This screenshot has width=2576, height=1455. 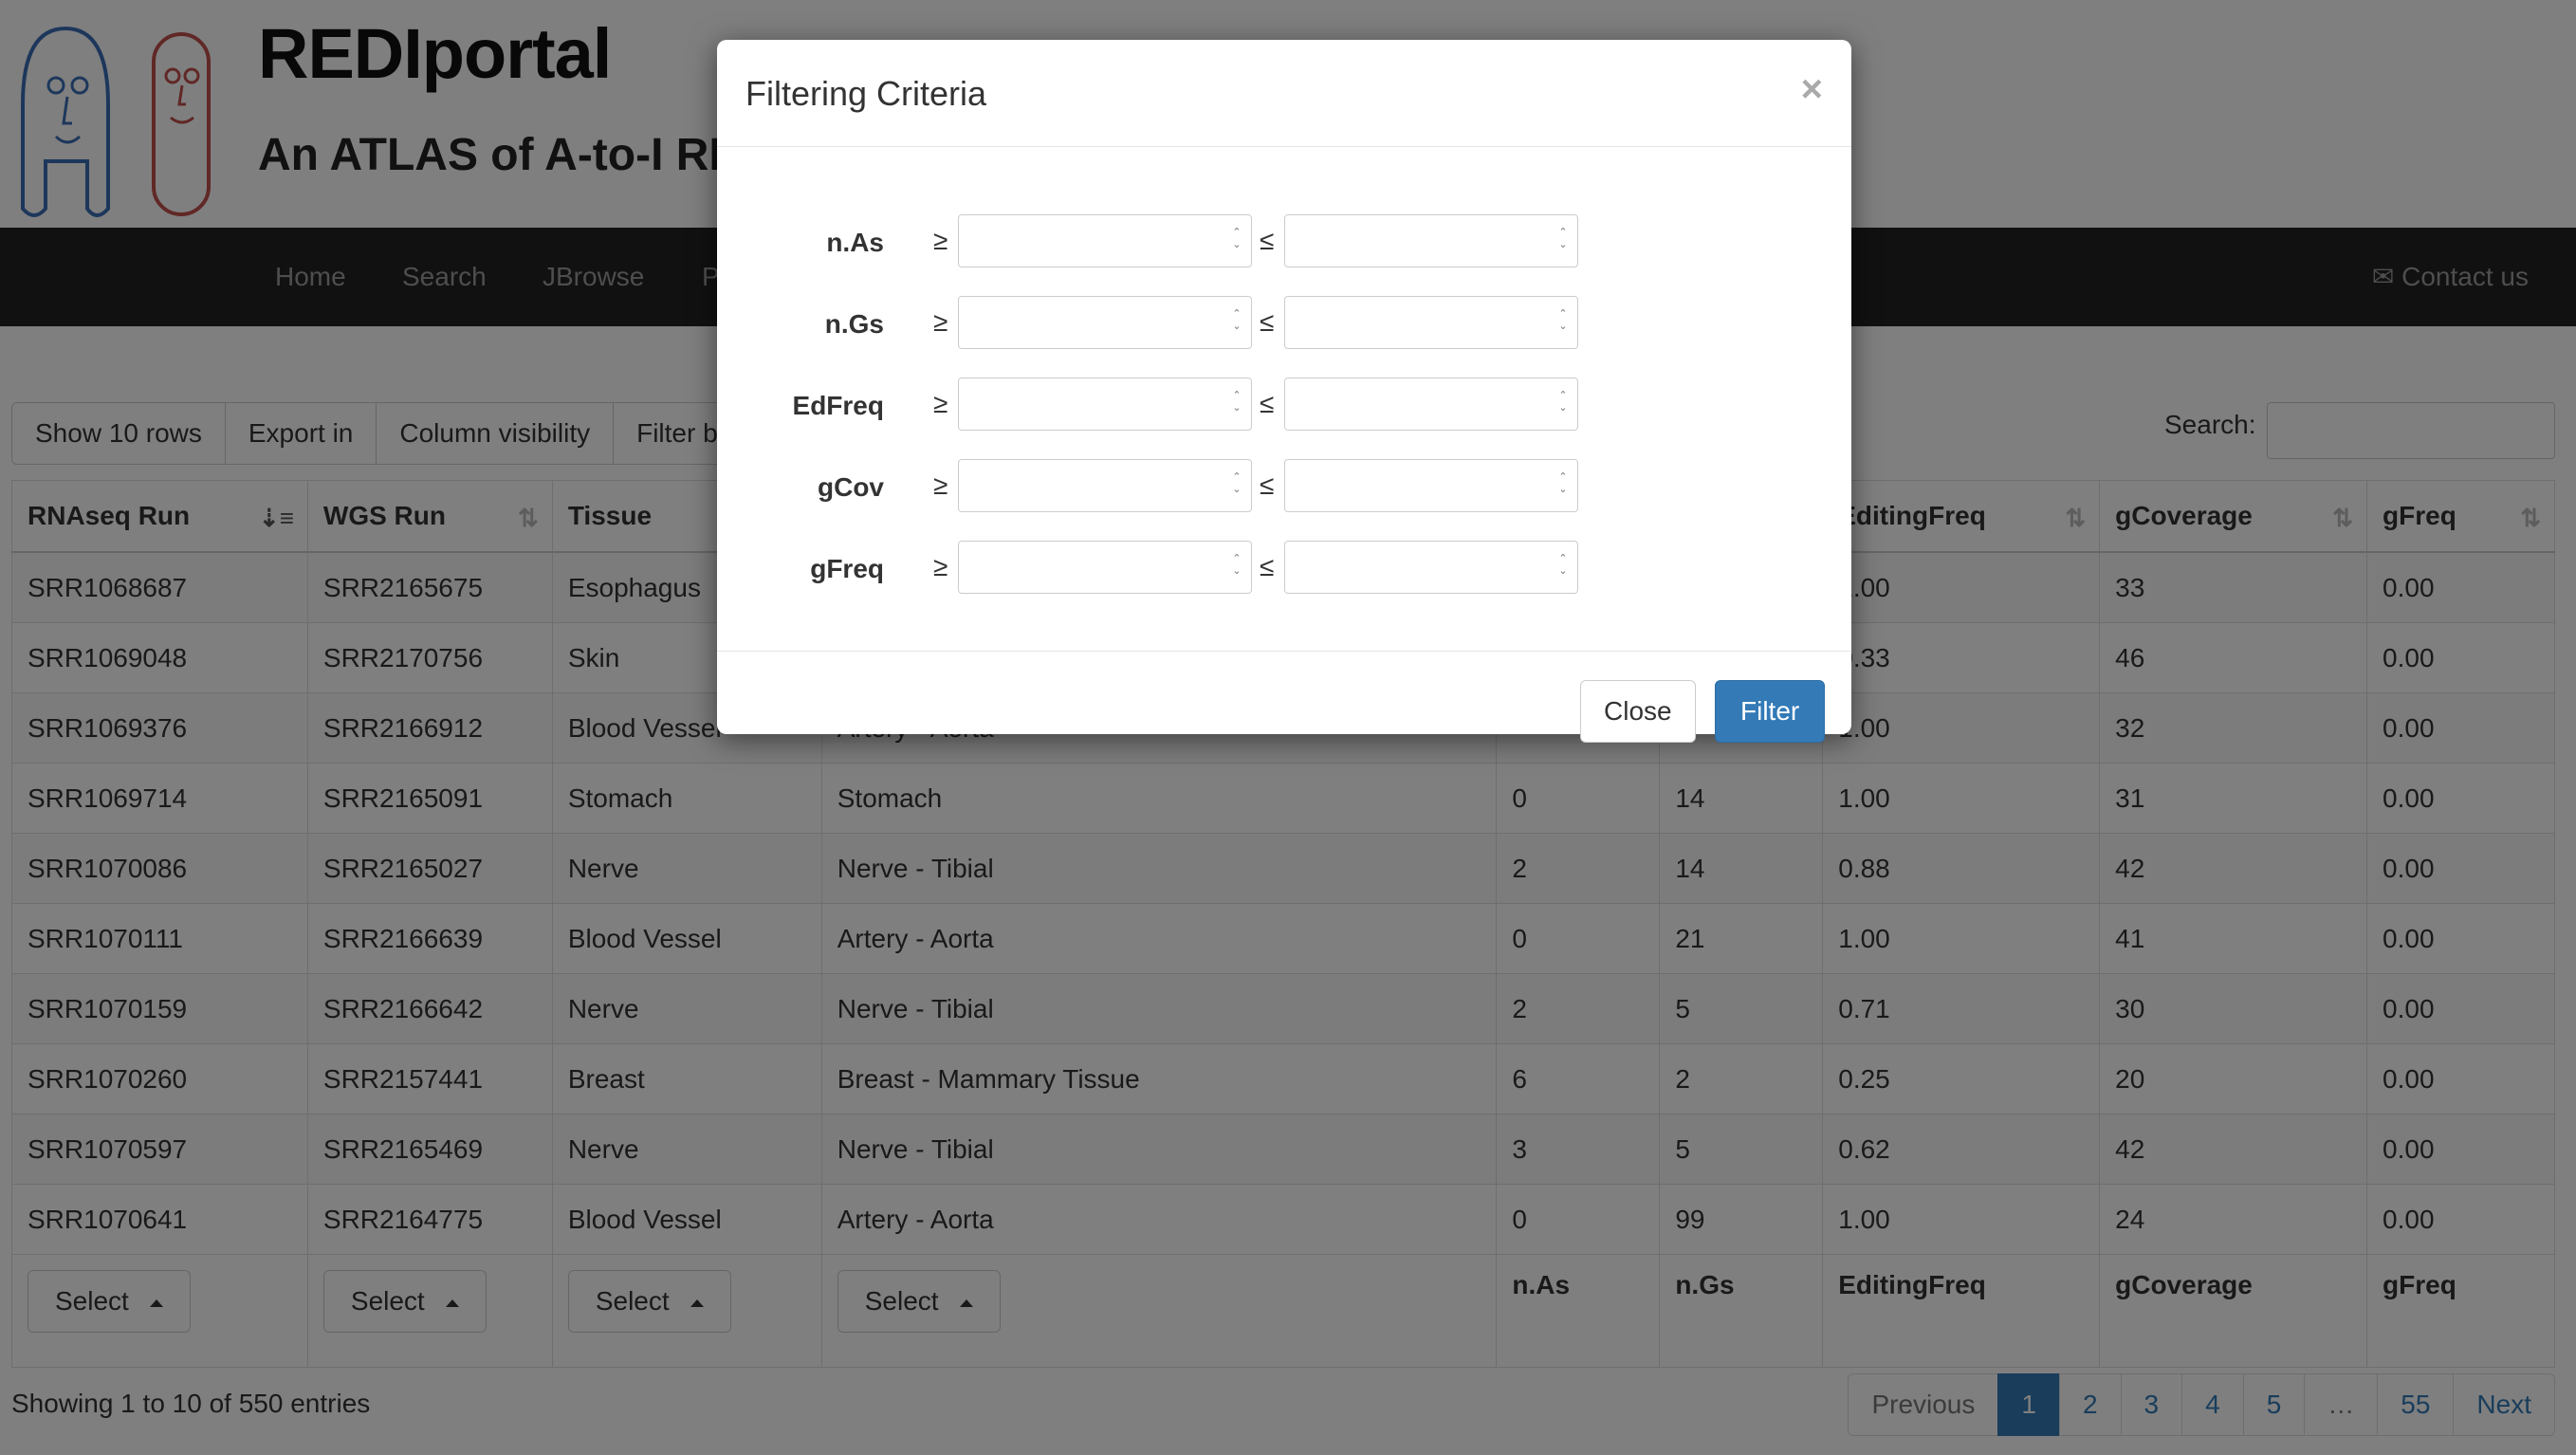 I want to click on min-input-nas: ⌃ ⌄, so click(x=1105, y=240).